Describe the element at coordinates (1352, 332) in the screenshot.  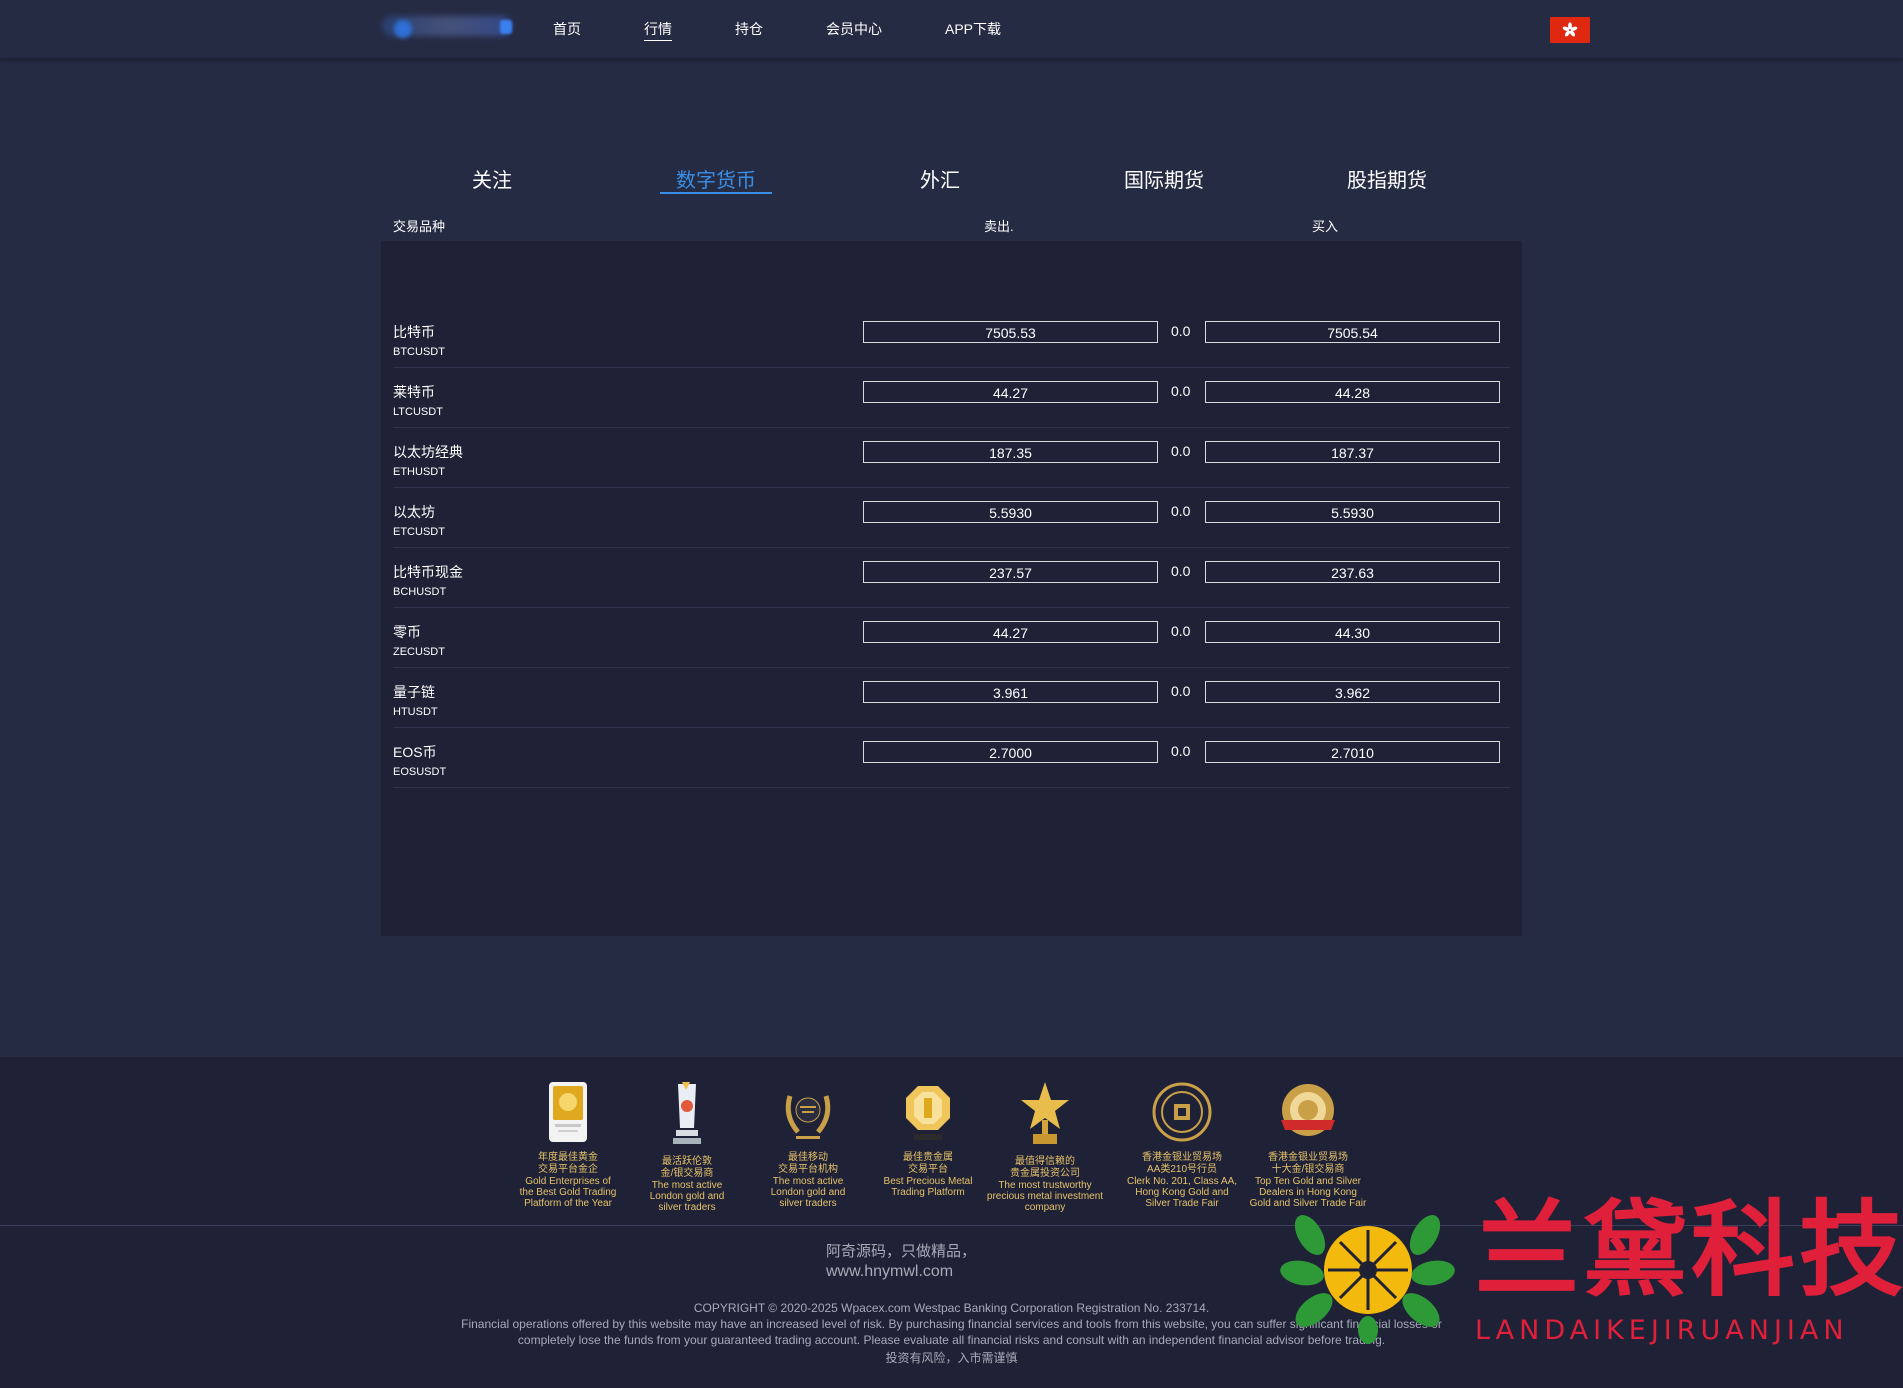
I see `buy-price: 7505.54` at that location.